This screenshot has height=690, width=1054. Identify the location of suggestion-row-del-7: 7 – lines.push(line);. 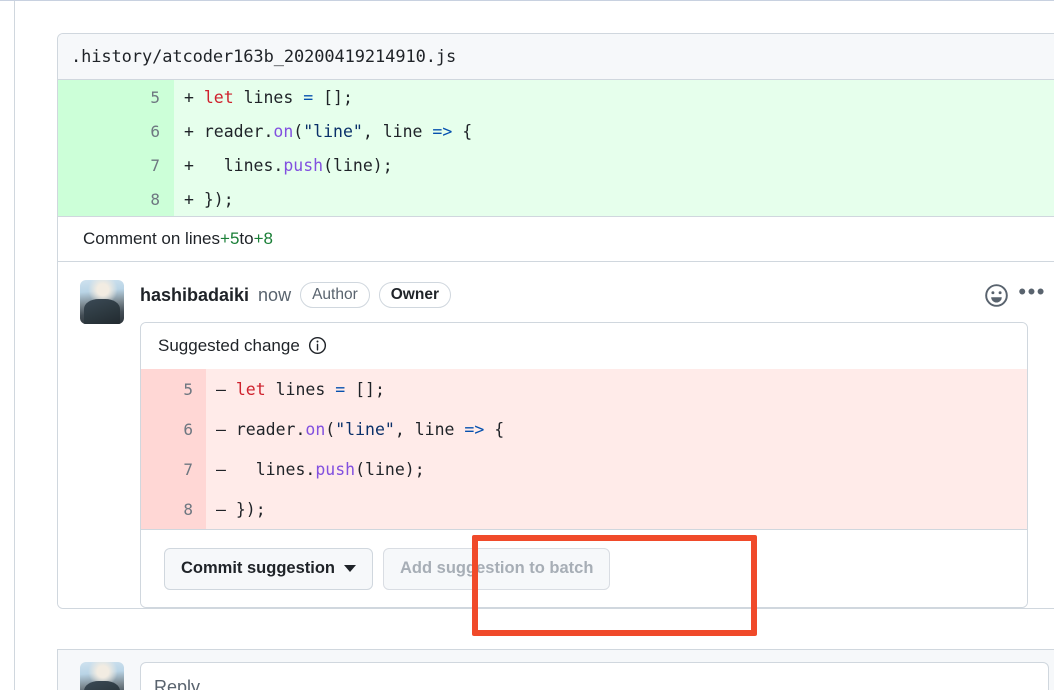
(584, 469).